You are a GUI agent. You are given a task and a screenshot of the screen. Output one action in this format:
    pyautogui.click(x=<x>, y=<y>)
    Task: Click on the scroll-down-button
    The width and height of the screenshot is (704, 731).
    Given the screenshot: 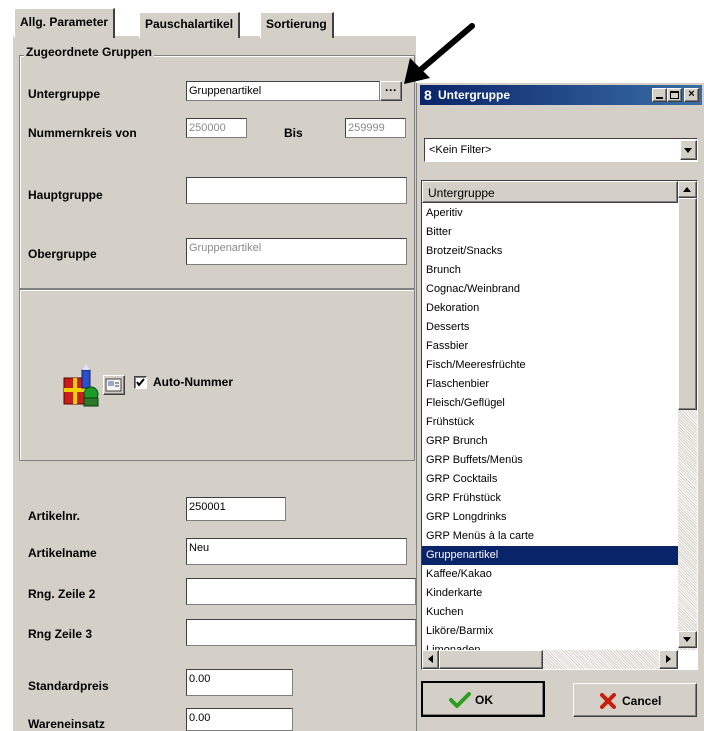 What is the action you would take?
    pyautogui.click(x=687, y=639)
    